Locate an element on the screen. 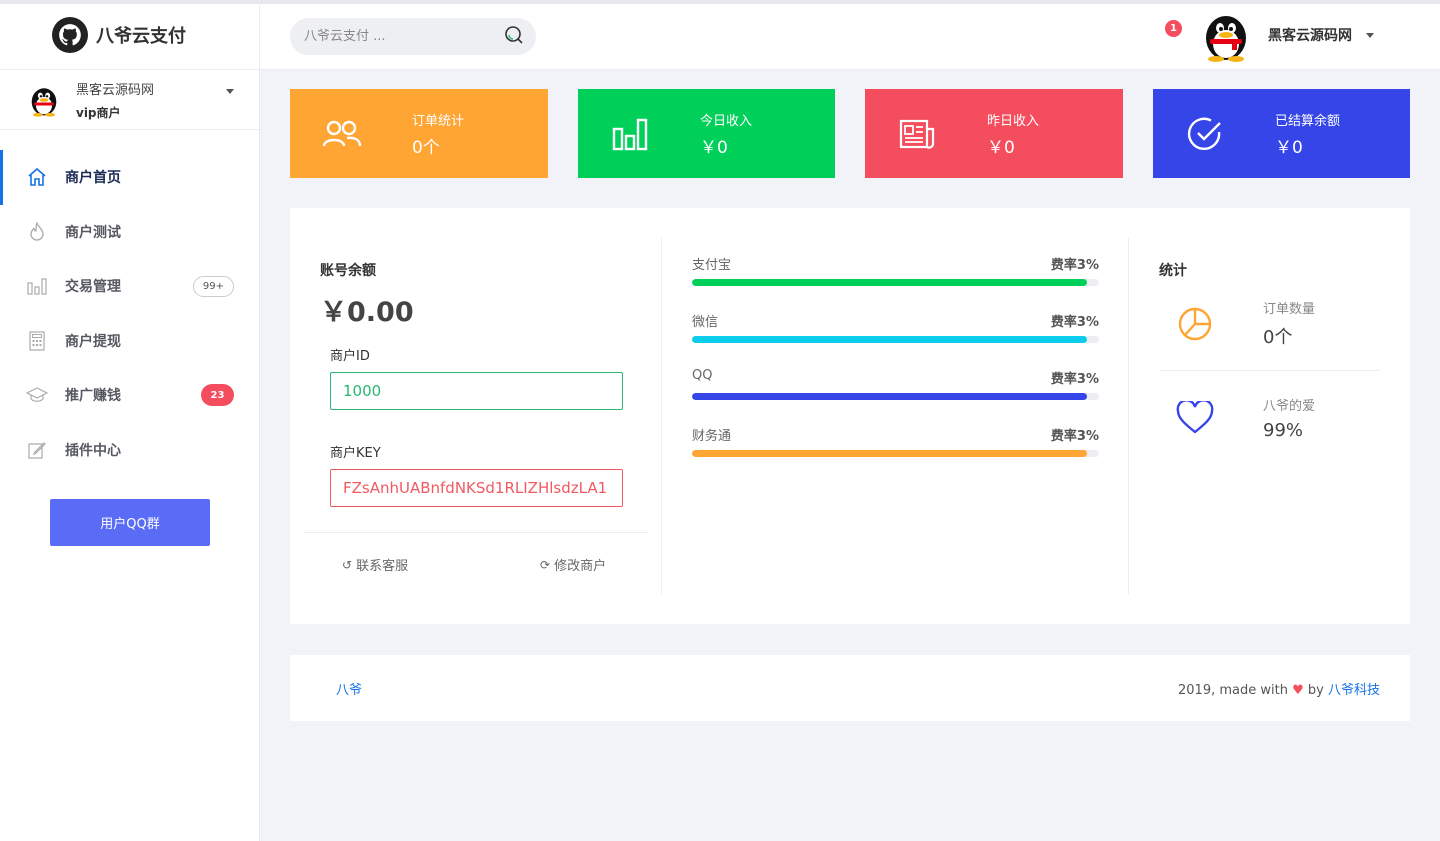 The width and height of the screenshot is (1440, 841). pie-chart-icon is located at coordinates (1195, 324).